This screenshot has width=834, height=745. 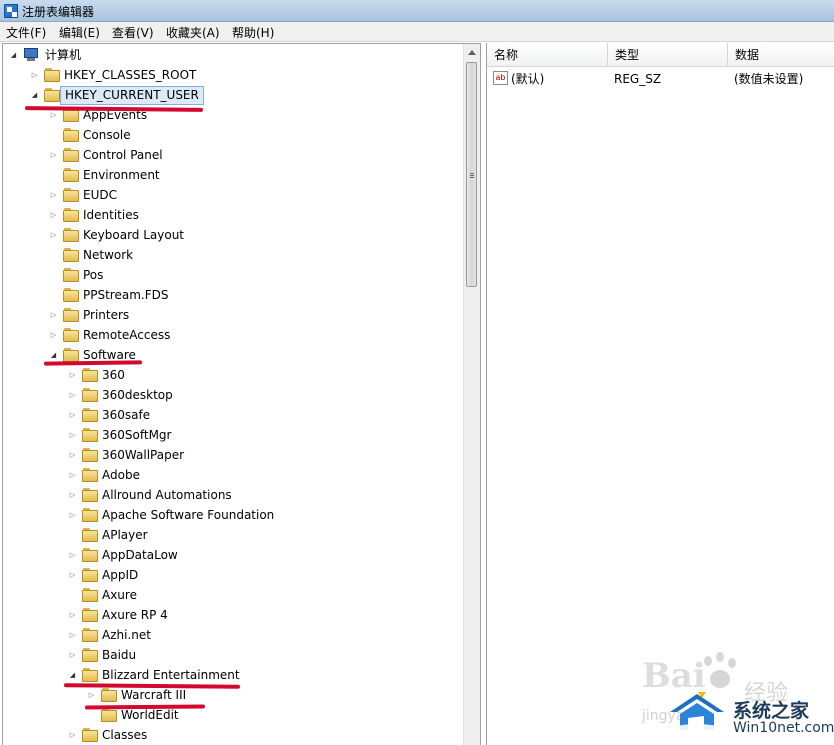 What do you see at coordinates (471, 394) in the screenshot?
I see `tree-scrollbar` at bounding box center [471, 394].